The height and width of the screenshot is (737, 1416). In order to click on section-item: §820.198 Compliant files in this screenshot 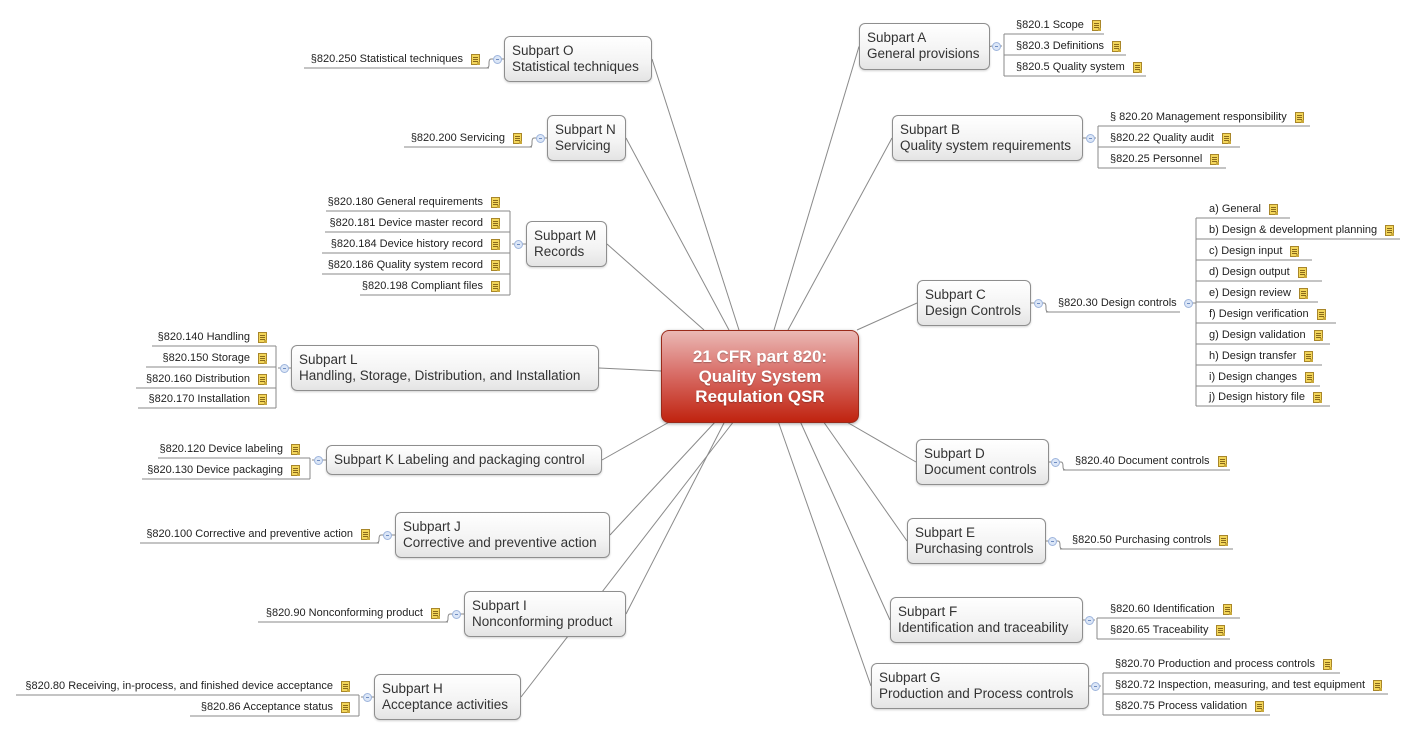, I will do `click(431, 286)`.